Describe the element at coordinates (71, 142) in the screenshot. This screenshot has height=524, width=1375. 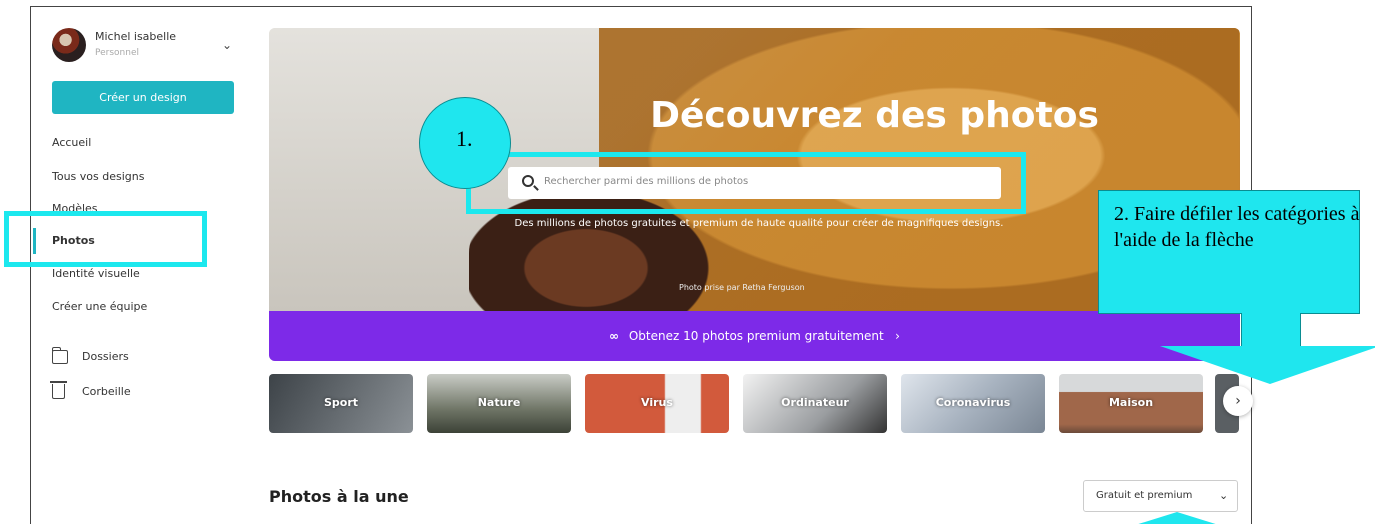
I see `nav-item-home: Accueil` at that location.